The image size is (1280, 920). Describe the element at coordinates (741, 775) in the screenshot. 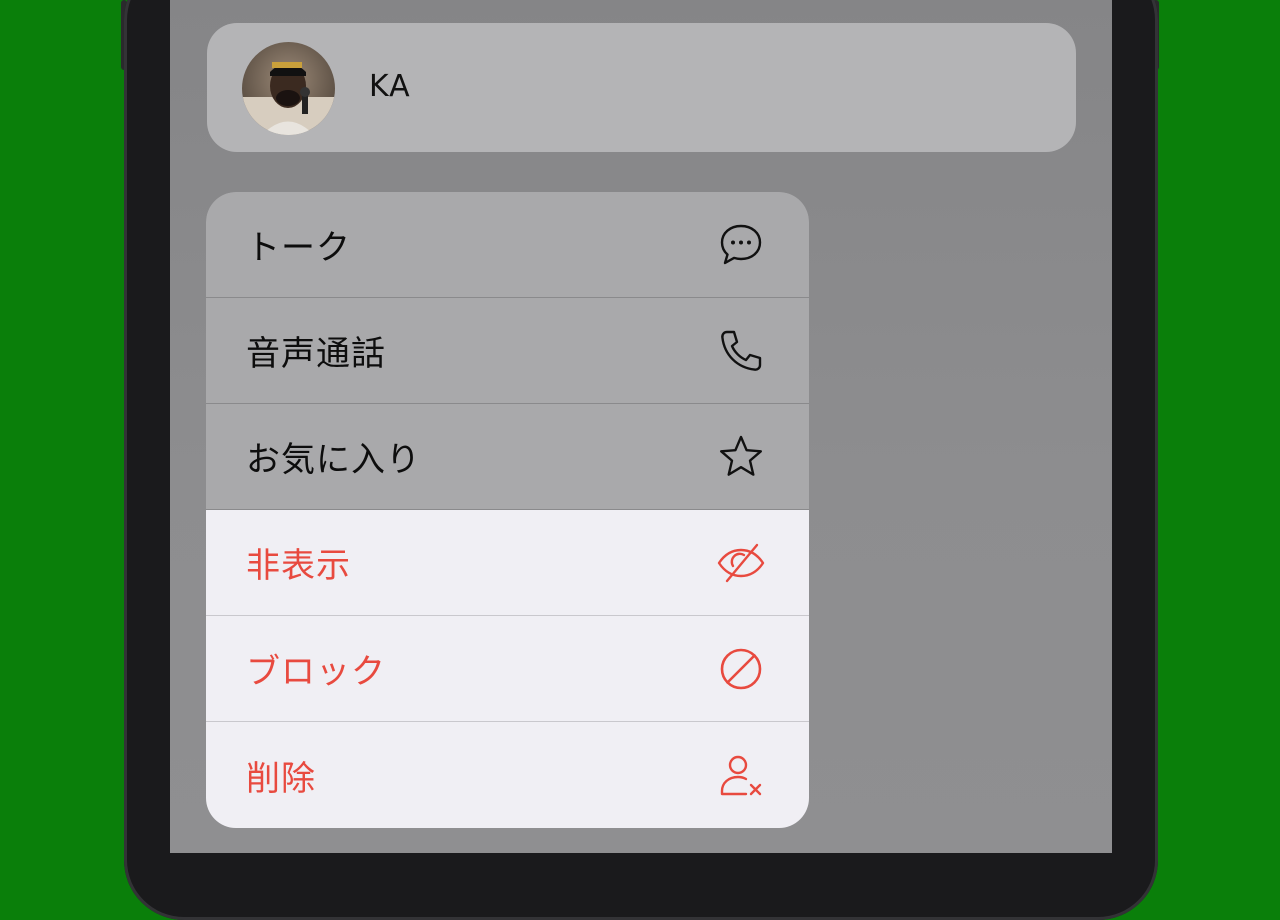

I see `person-remove-icon` at that location.